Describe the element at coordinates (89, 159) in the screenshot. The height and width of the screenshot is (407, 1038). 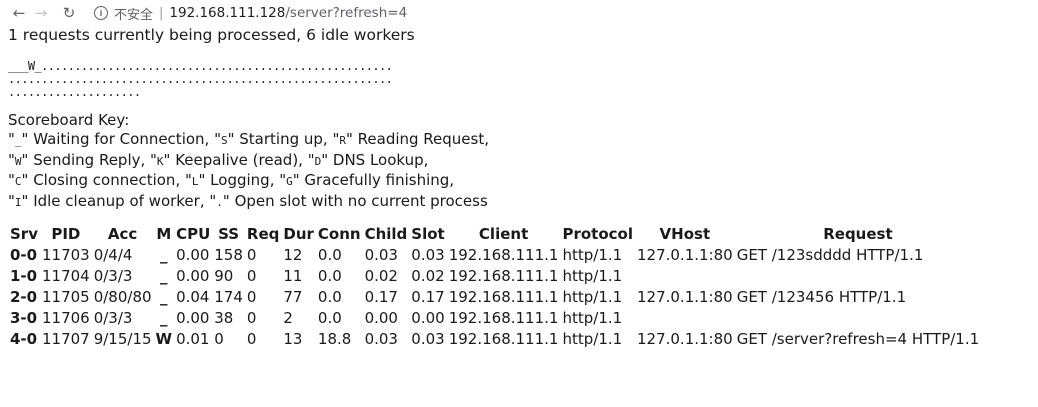
I see `key-text: " Sending Reply, "` at that location.